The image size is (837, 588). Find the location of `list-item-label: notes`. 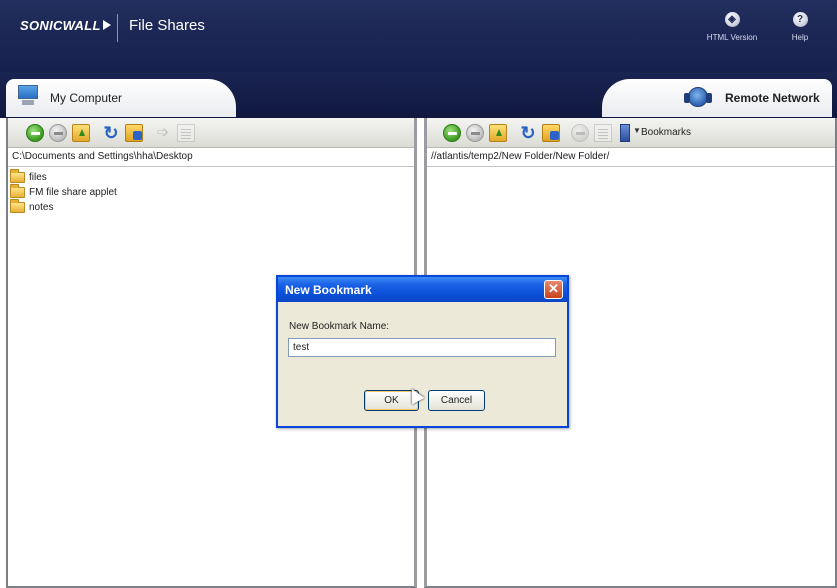

list-item-label: notes is located at coordinates (41, 207).